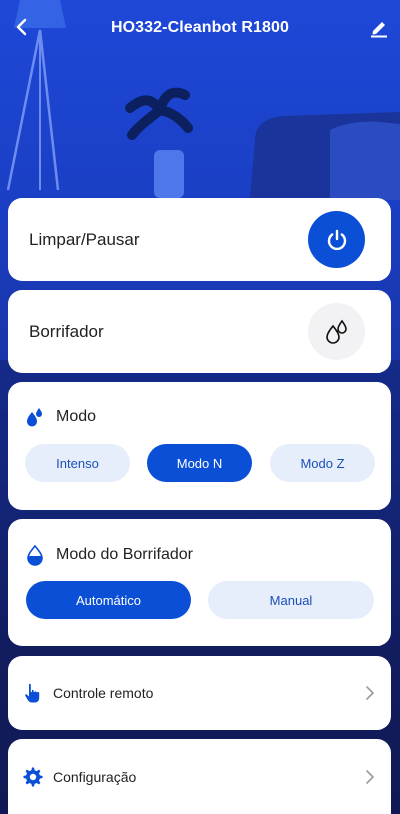  I want to click on remote-control-row: Controle remoto, so click(199, 693).